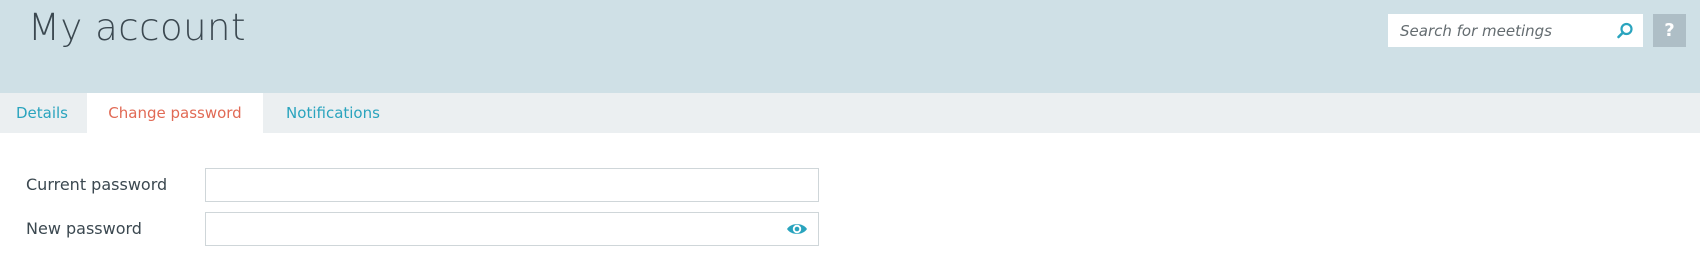 The width and height of the screenshot is (1700, 254). Describe the element at coordinates (797, 229) in the screenshot. I see `eye-icon` at that location.